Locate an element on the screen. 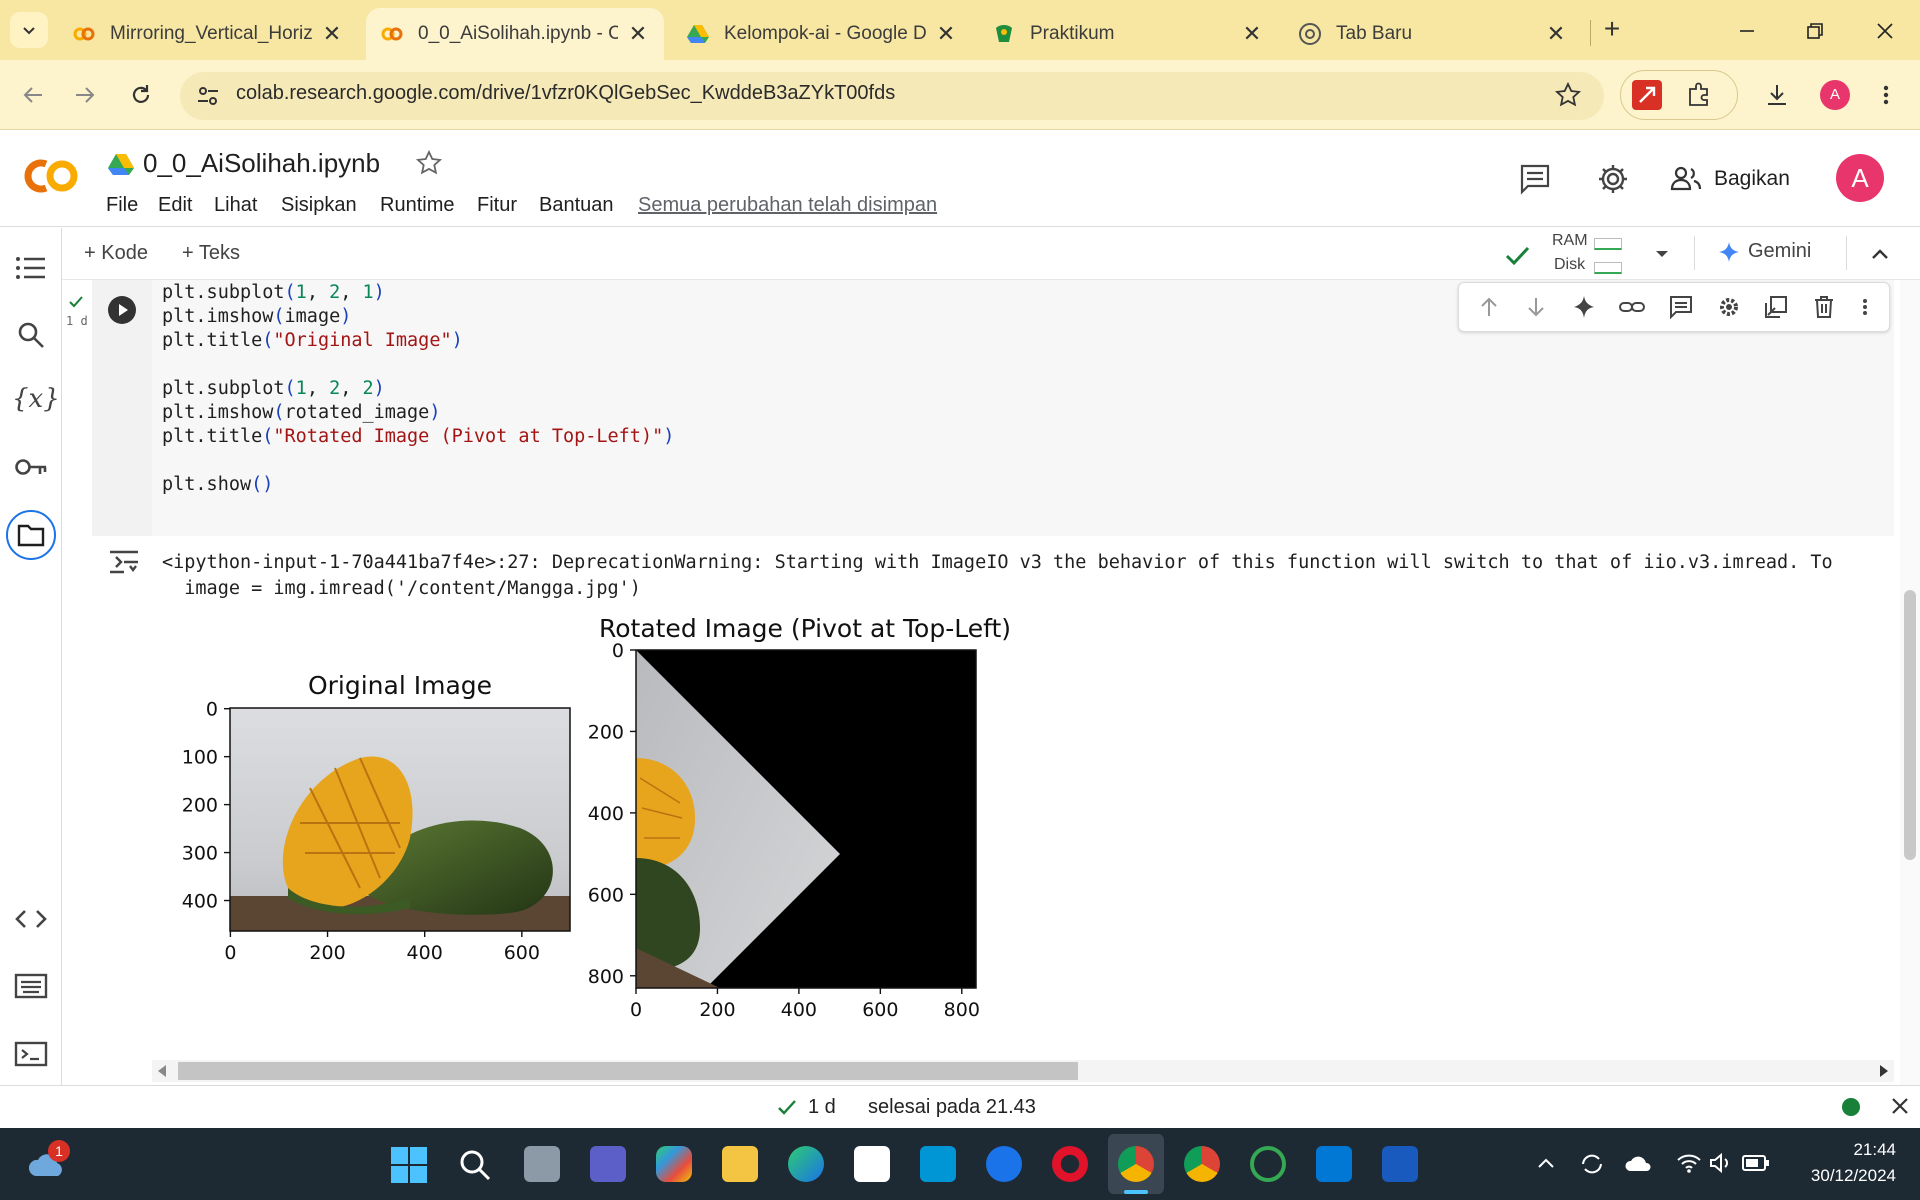 The image size is (1920, 1200). vscode-icon is located at coordinates (1334, 1164).